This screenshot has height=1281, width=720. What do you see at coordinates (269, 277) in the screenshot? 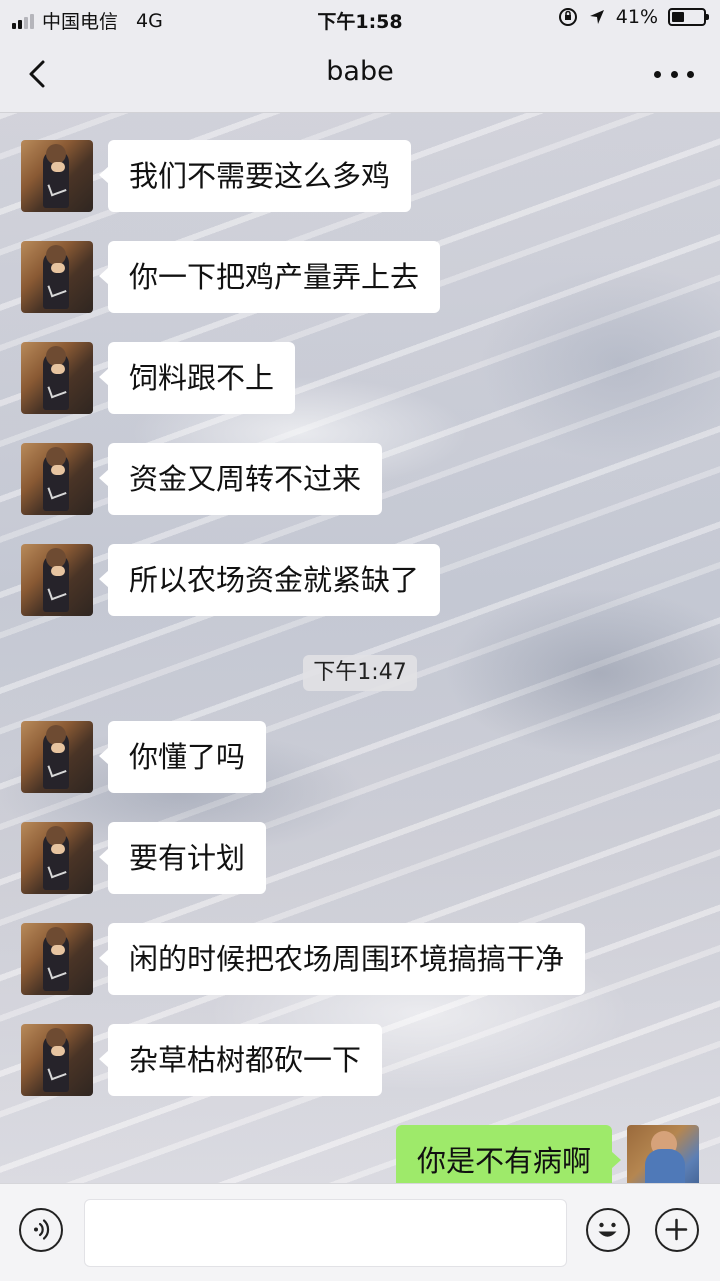
I see `incoming-message: 你一下把鸡产量弄上去` at bounding box center [269, 277].